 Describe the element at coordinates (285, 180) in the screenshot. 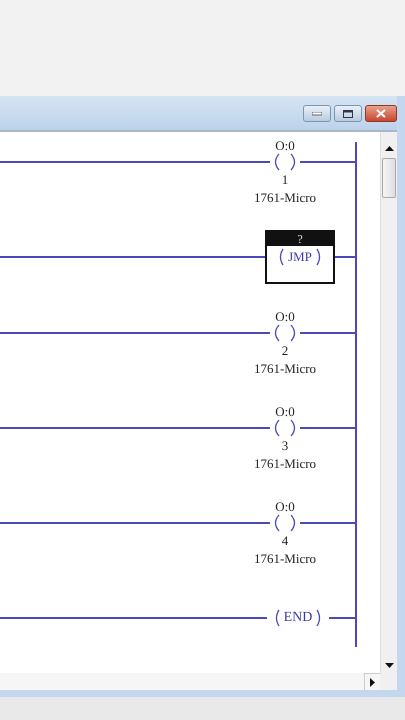

I see `bit-number: 1` at that location.